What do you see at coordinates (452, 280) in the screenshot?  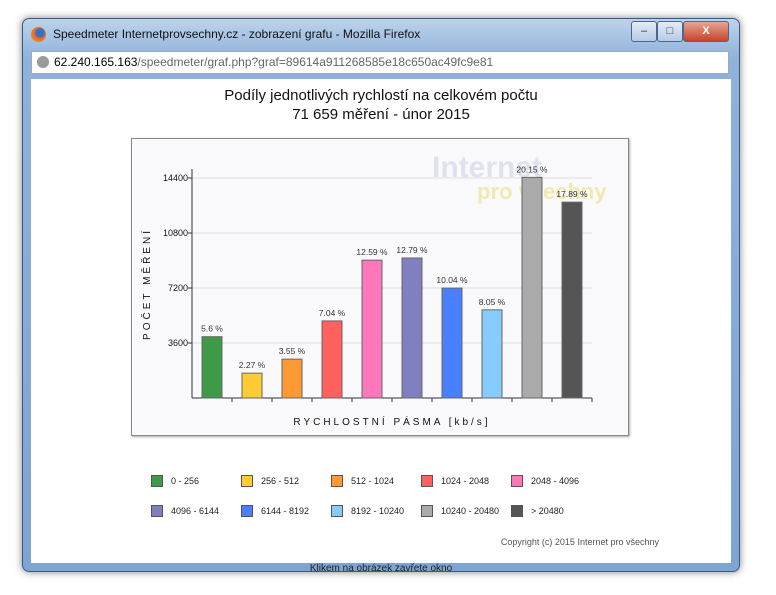 I see `bar-label: 10.04 %` at bounding box center [452, 280].